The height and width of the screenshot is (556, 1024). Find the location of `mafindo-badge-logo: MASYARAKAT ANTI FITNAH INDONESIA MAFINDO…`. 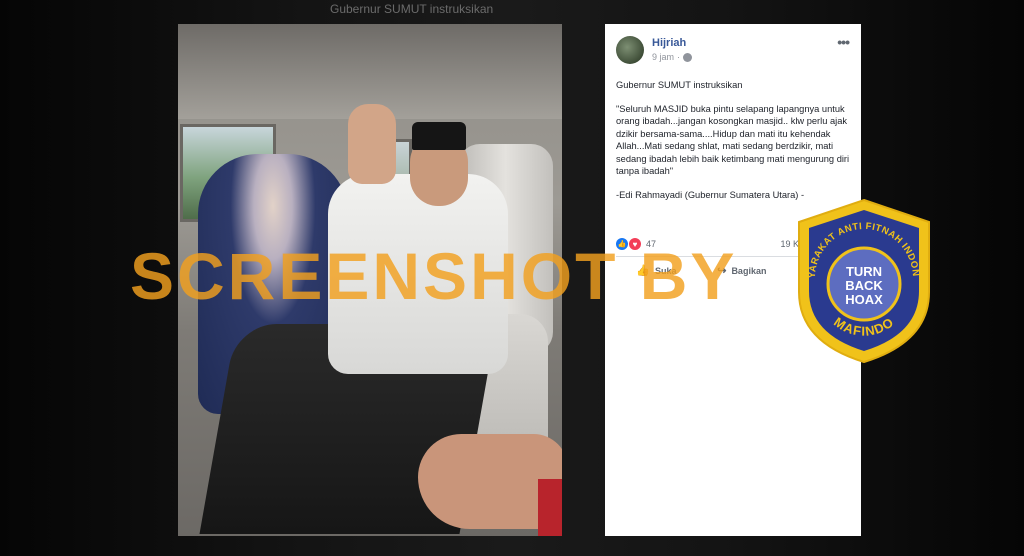

mafindo-badge-logo: MASYARAKAT ANTI FITNAH INDONESIA MAFINDO… is located at coordinates (861, 280).